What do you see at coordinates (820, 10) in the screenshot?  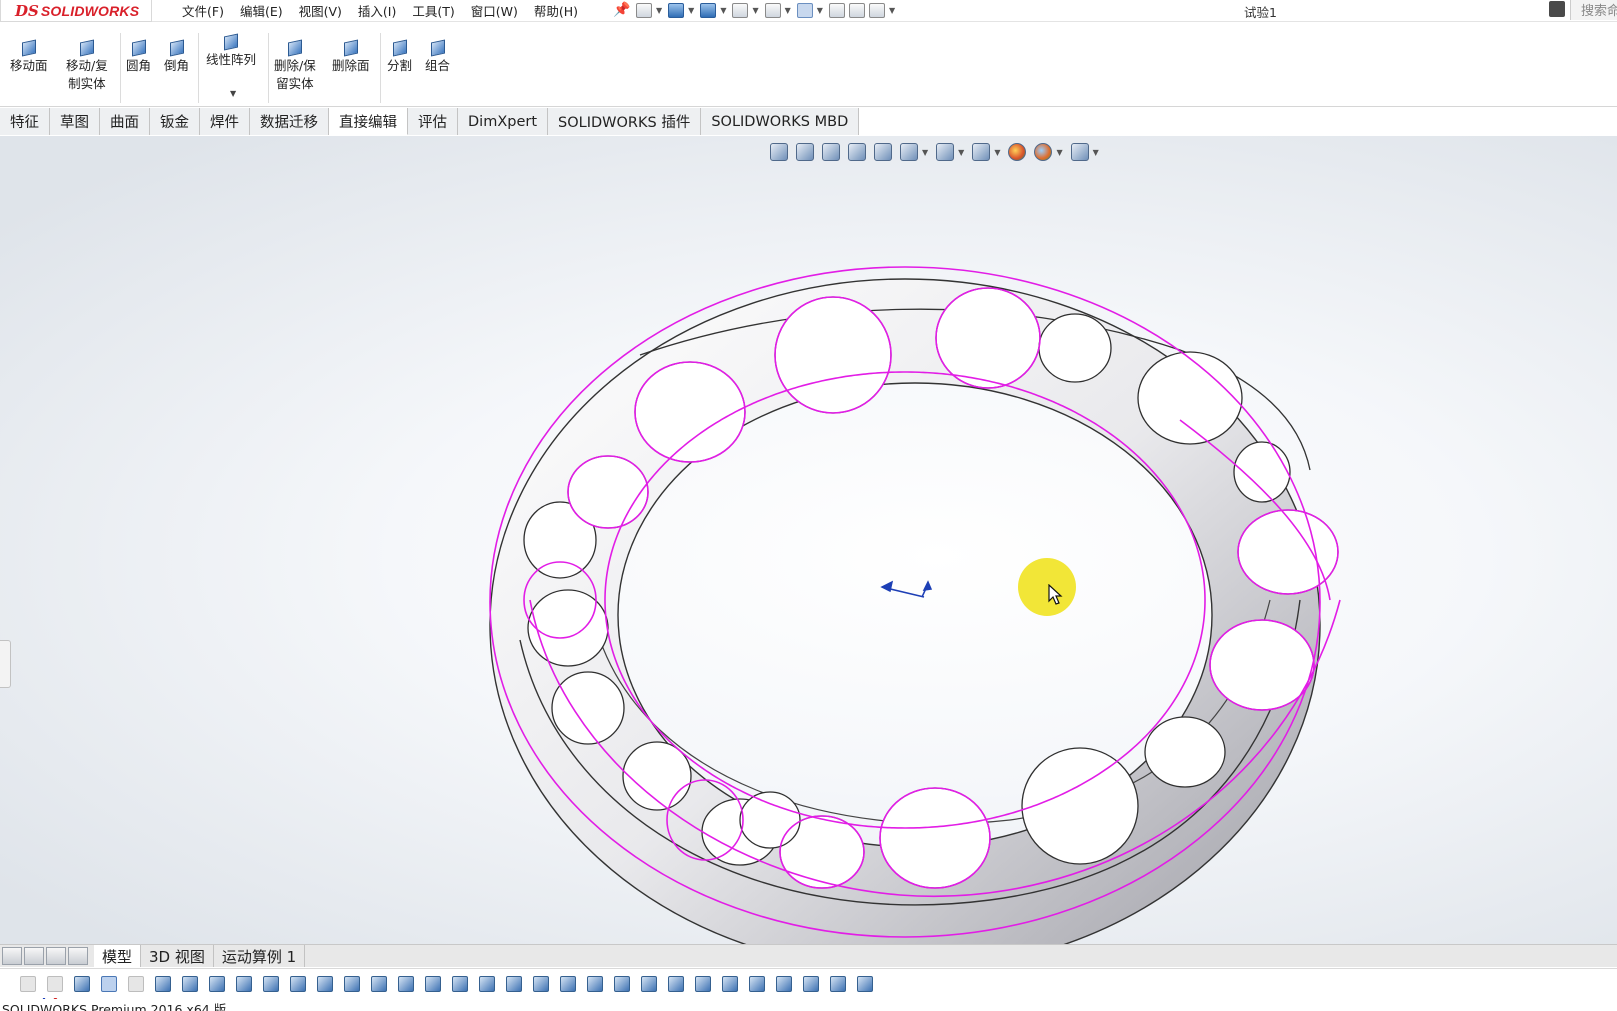 I see `select-dropdown-icon: ▼` at bounding box center [820, 10].